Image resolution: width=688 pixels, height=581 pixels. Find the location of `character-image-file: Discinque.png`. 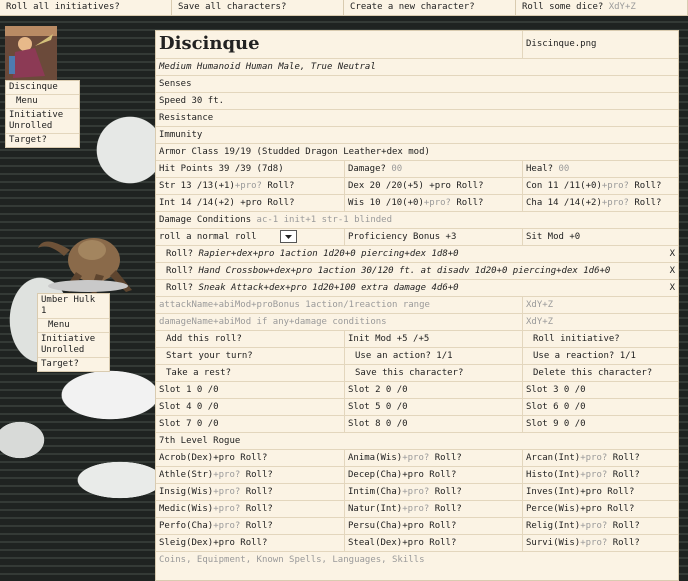

character-image-file: Discinque.png is located at coordinates (600, 44).